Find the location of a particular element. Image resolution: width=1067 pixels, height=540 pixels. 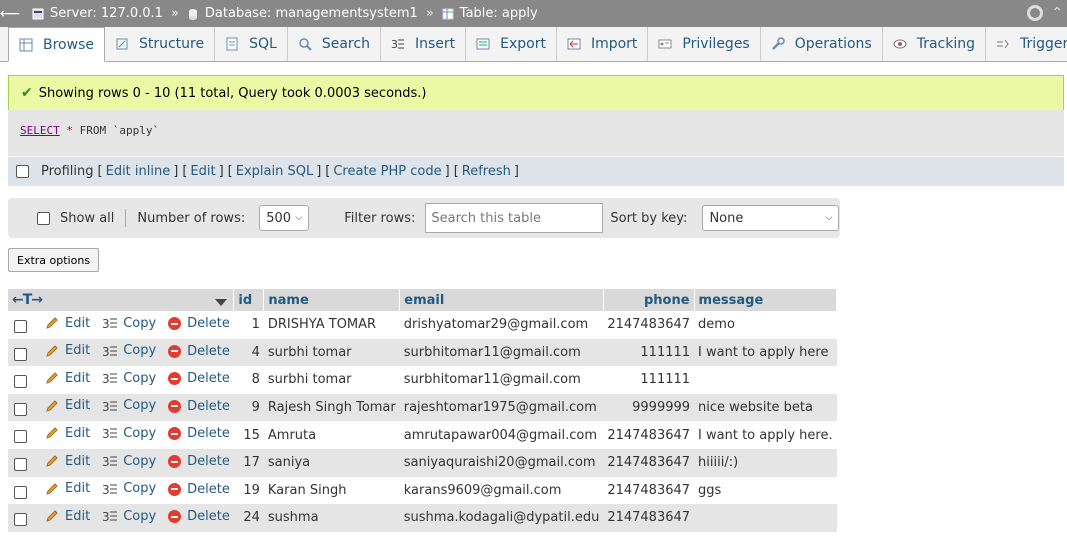

sort-select: None ⌵ is located at coordinates (771, 218).